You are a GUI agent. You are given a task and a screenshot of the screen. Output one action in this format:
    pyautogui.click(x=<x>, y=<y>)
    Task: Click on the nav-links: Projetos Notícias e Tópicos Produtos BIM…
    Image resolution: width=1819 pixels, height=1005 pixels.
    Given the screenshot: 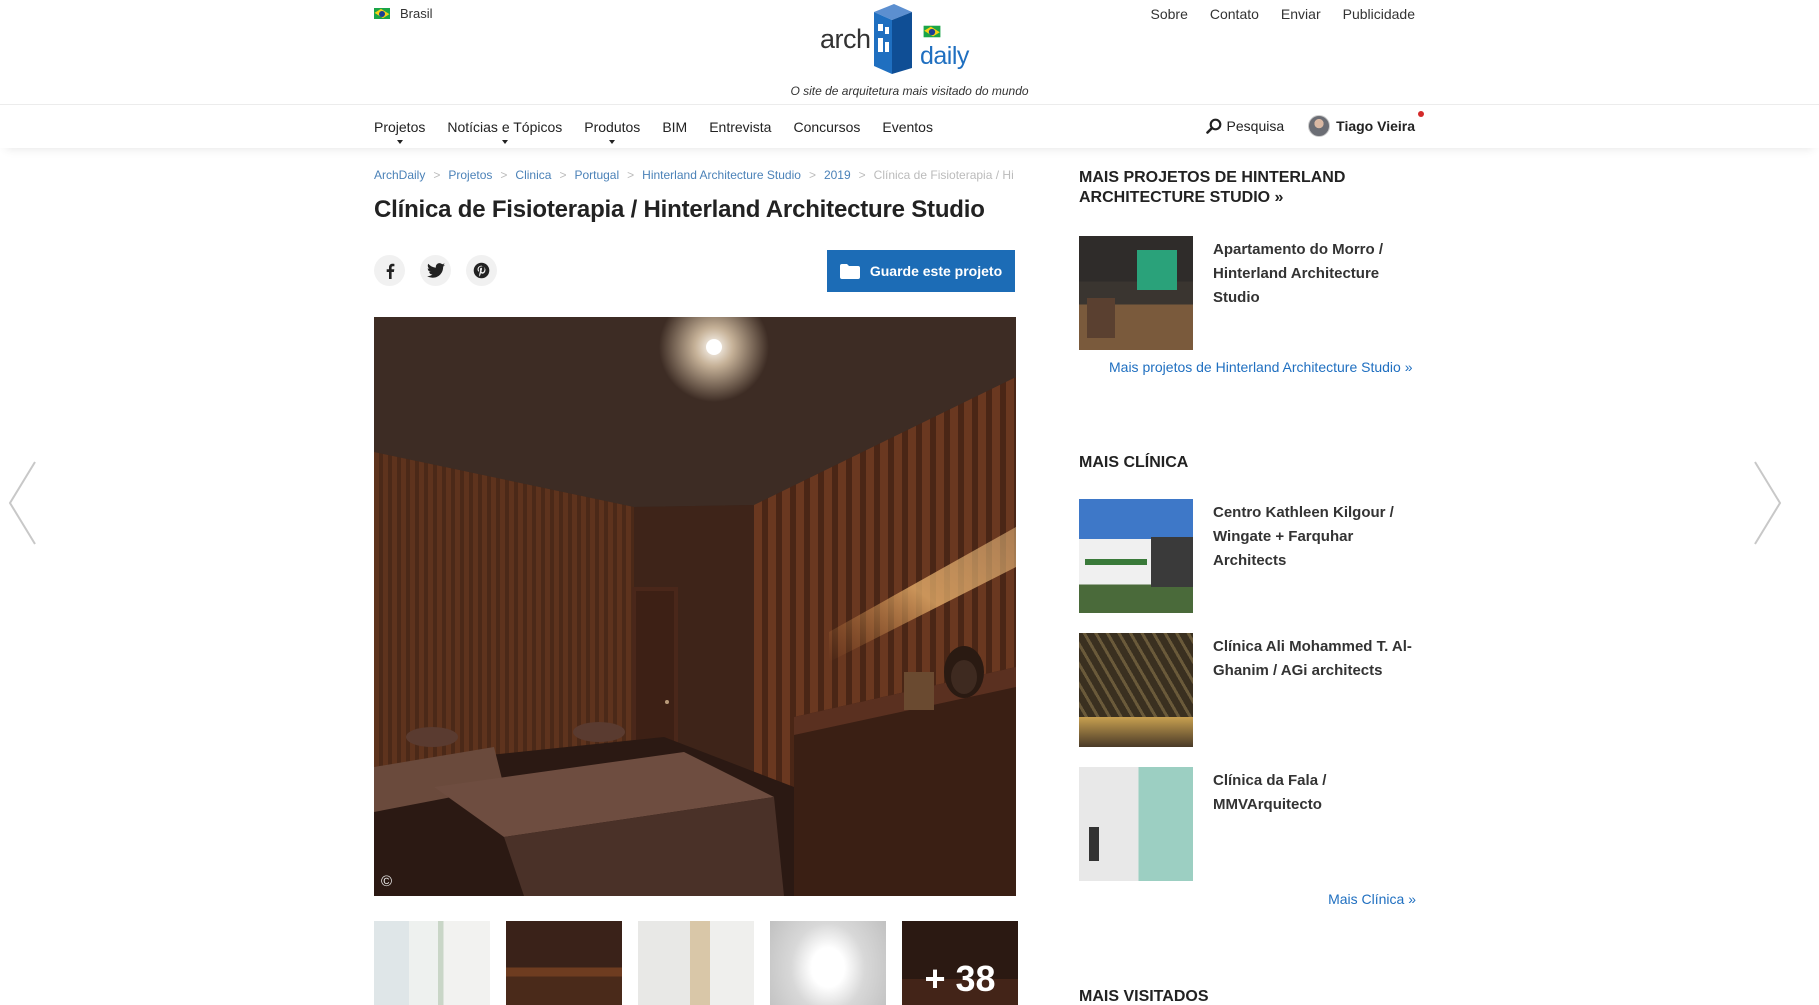 What is the action you would take?
    pyautogui.click(x=653, y=131)
    